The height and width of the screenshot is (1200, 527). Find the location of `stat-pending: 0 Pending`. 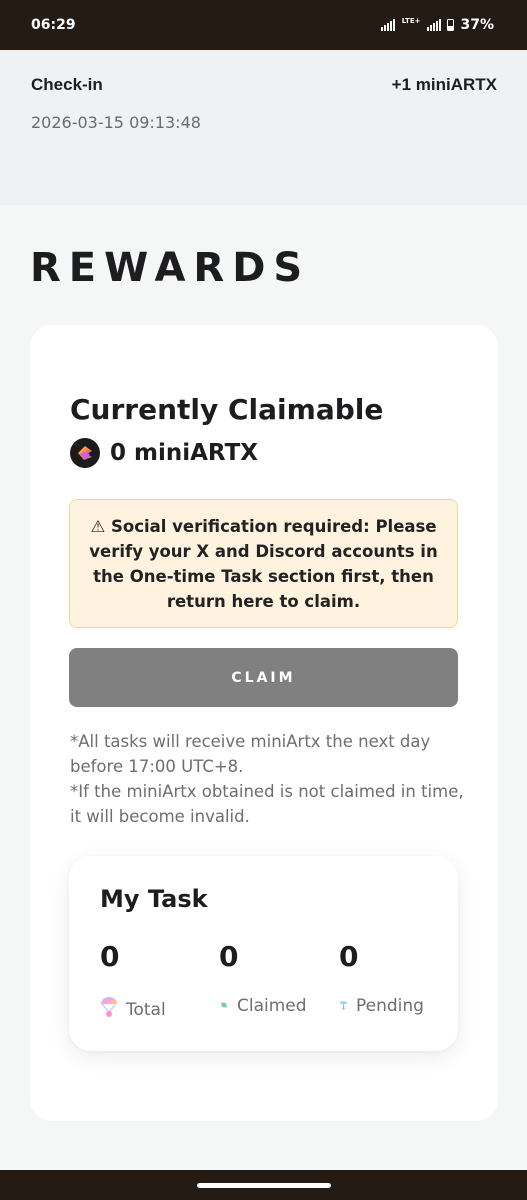

stat-pending: 0 Pending is located at coordinates (381, 978).